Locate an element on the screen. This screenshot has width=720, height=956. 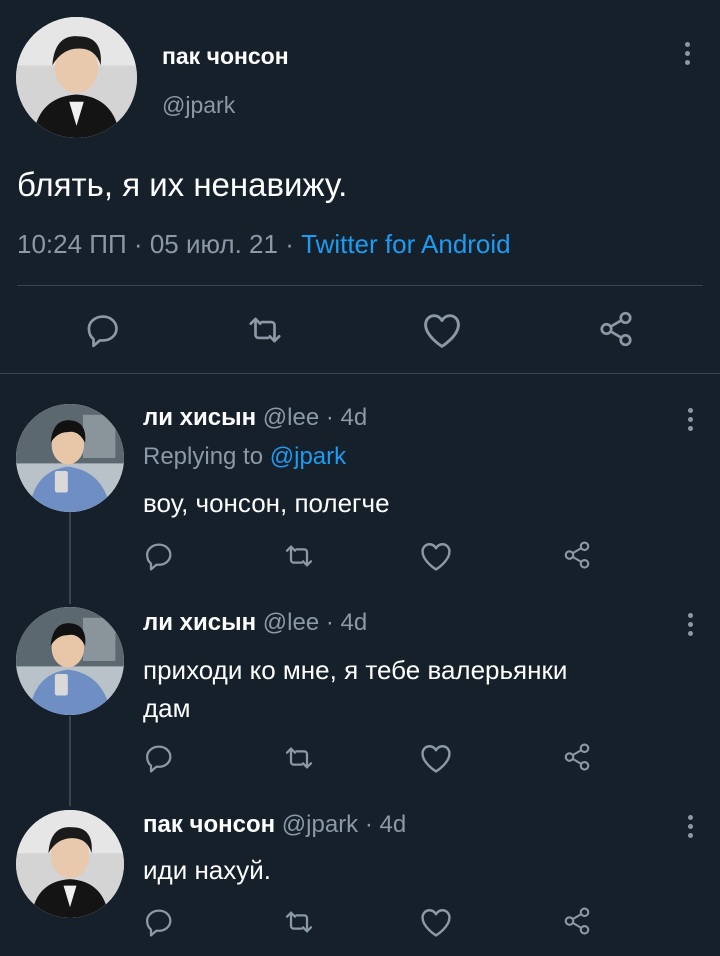
tweet-time: 10:24 ПП is located at coordinates (72, 244).